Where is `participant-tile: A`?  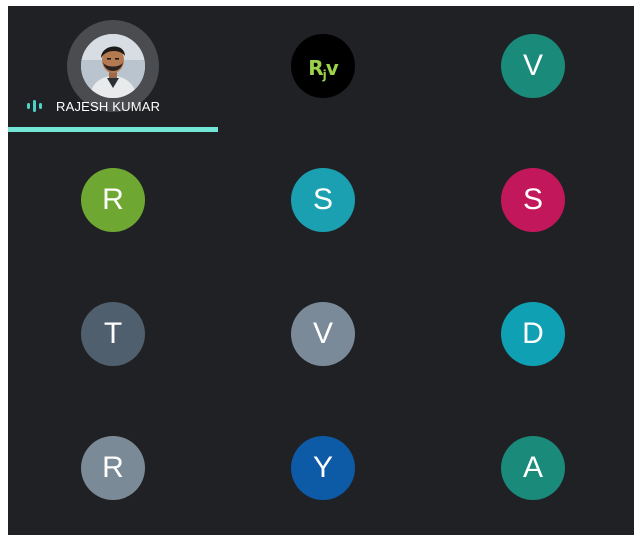
participant-tile: A is located at coordinates (532, 472).